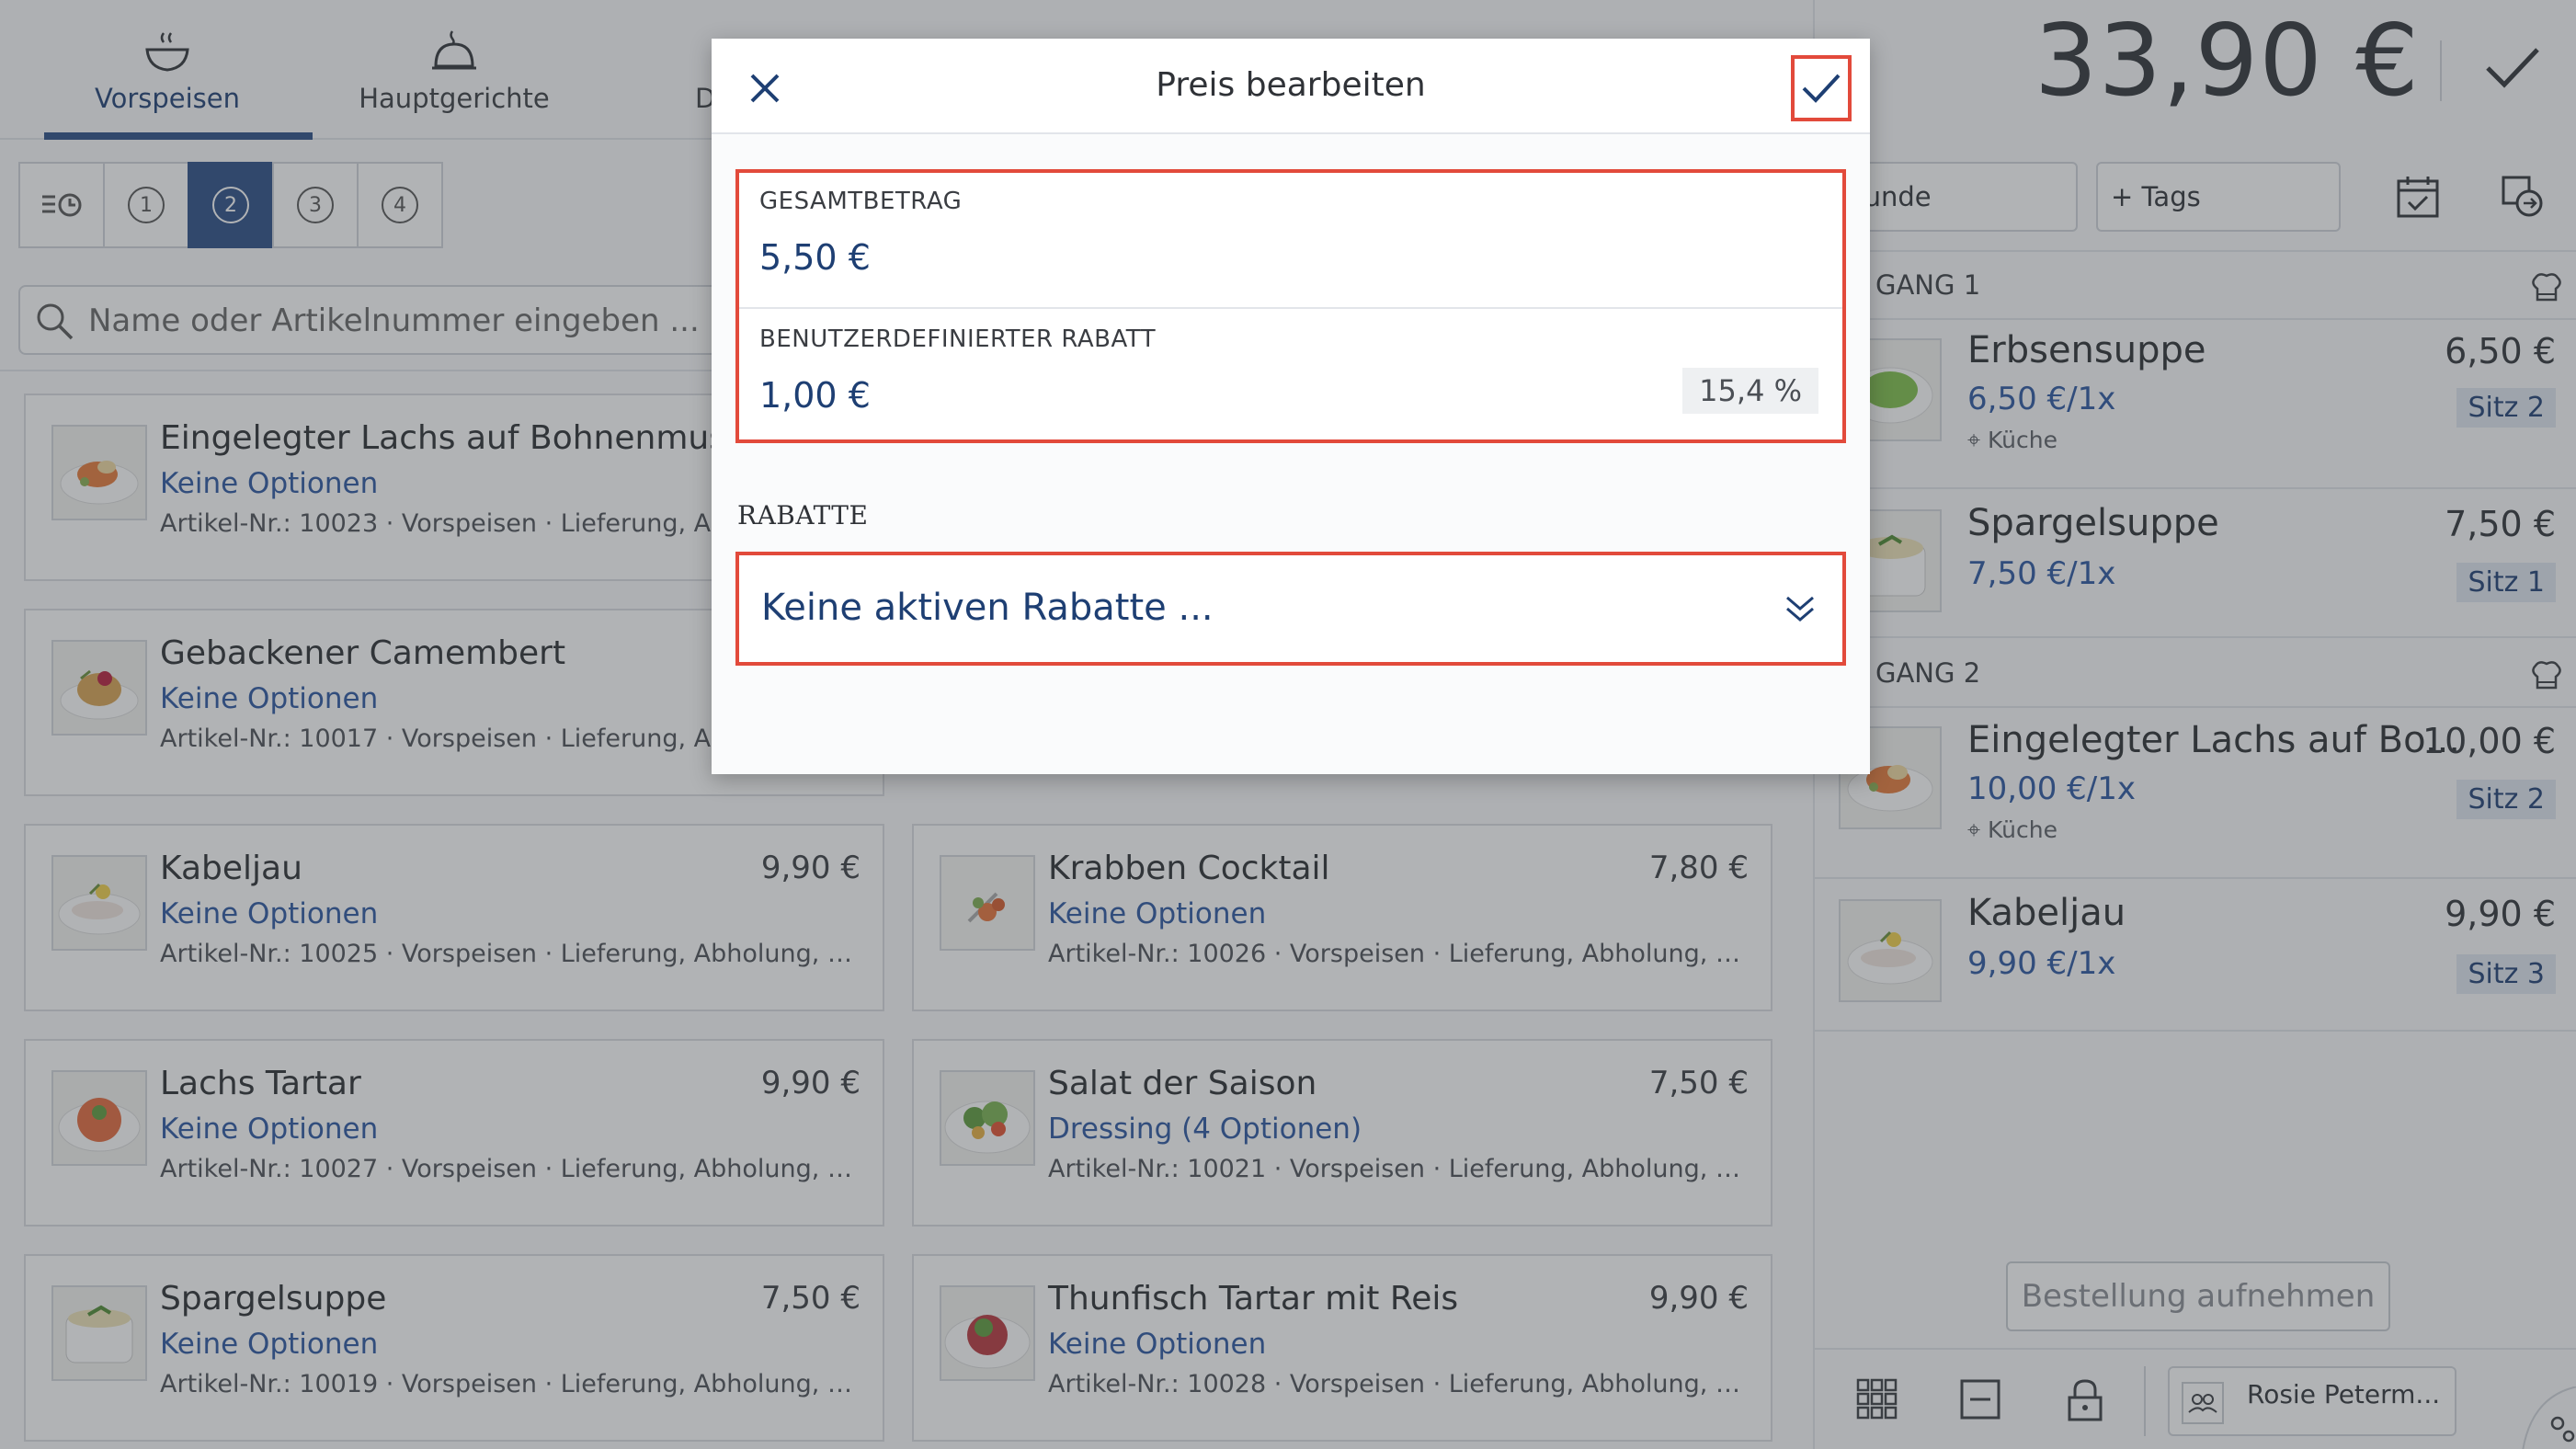 This screenshot has height=1449, width=2576. I want to click on divider, so click(1290, 308).